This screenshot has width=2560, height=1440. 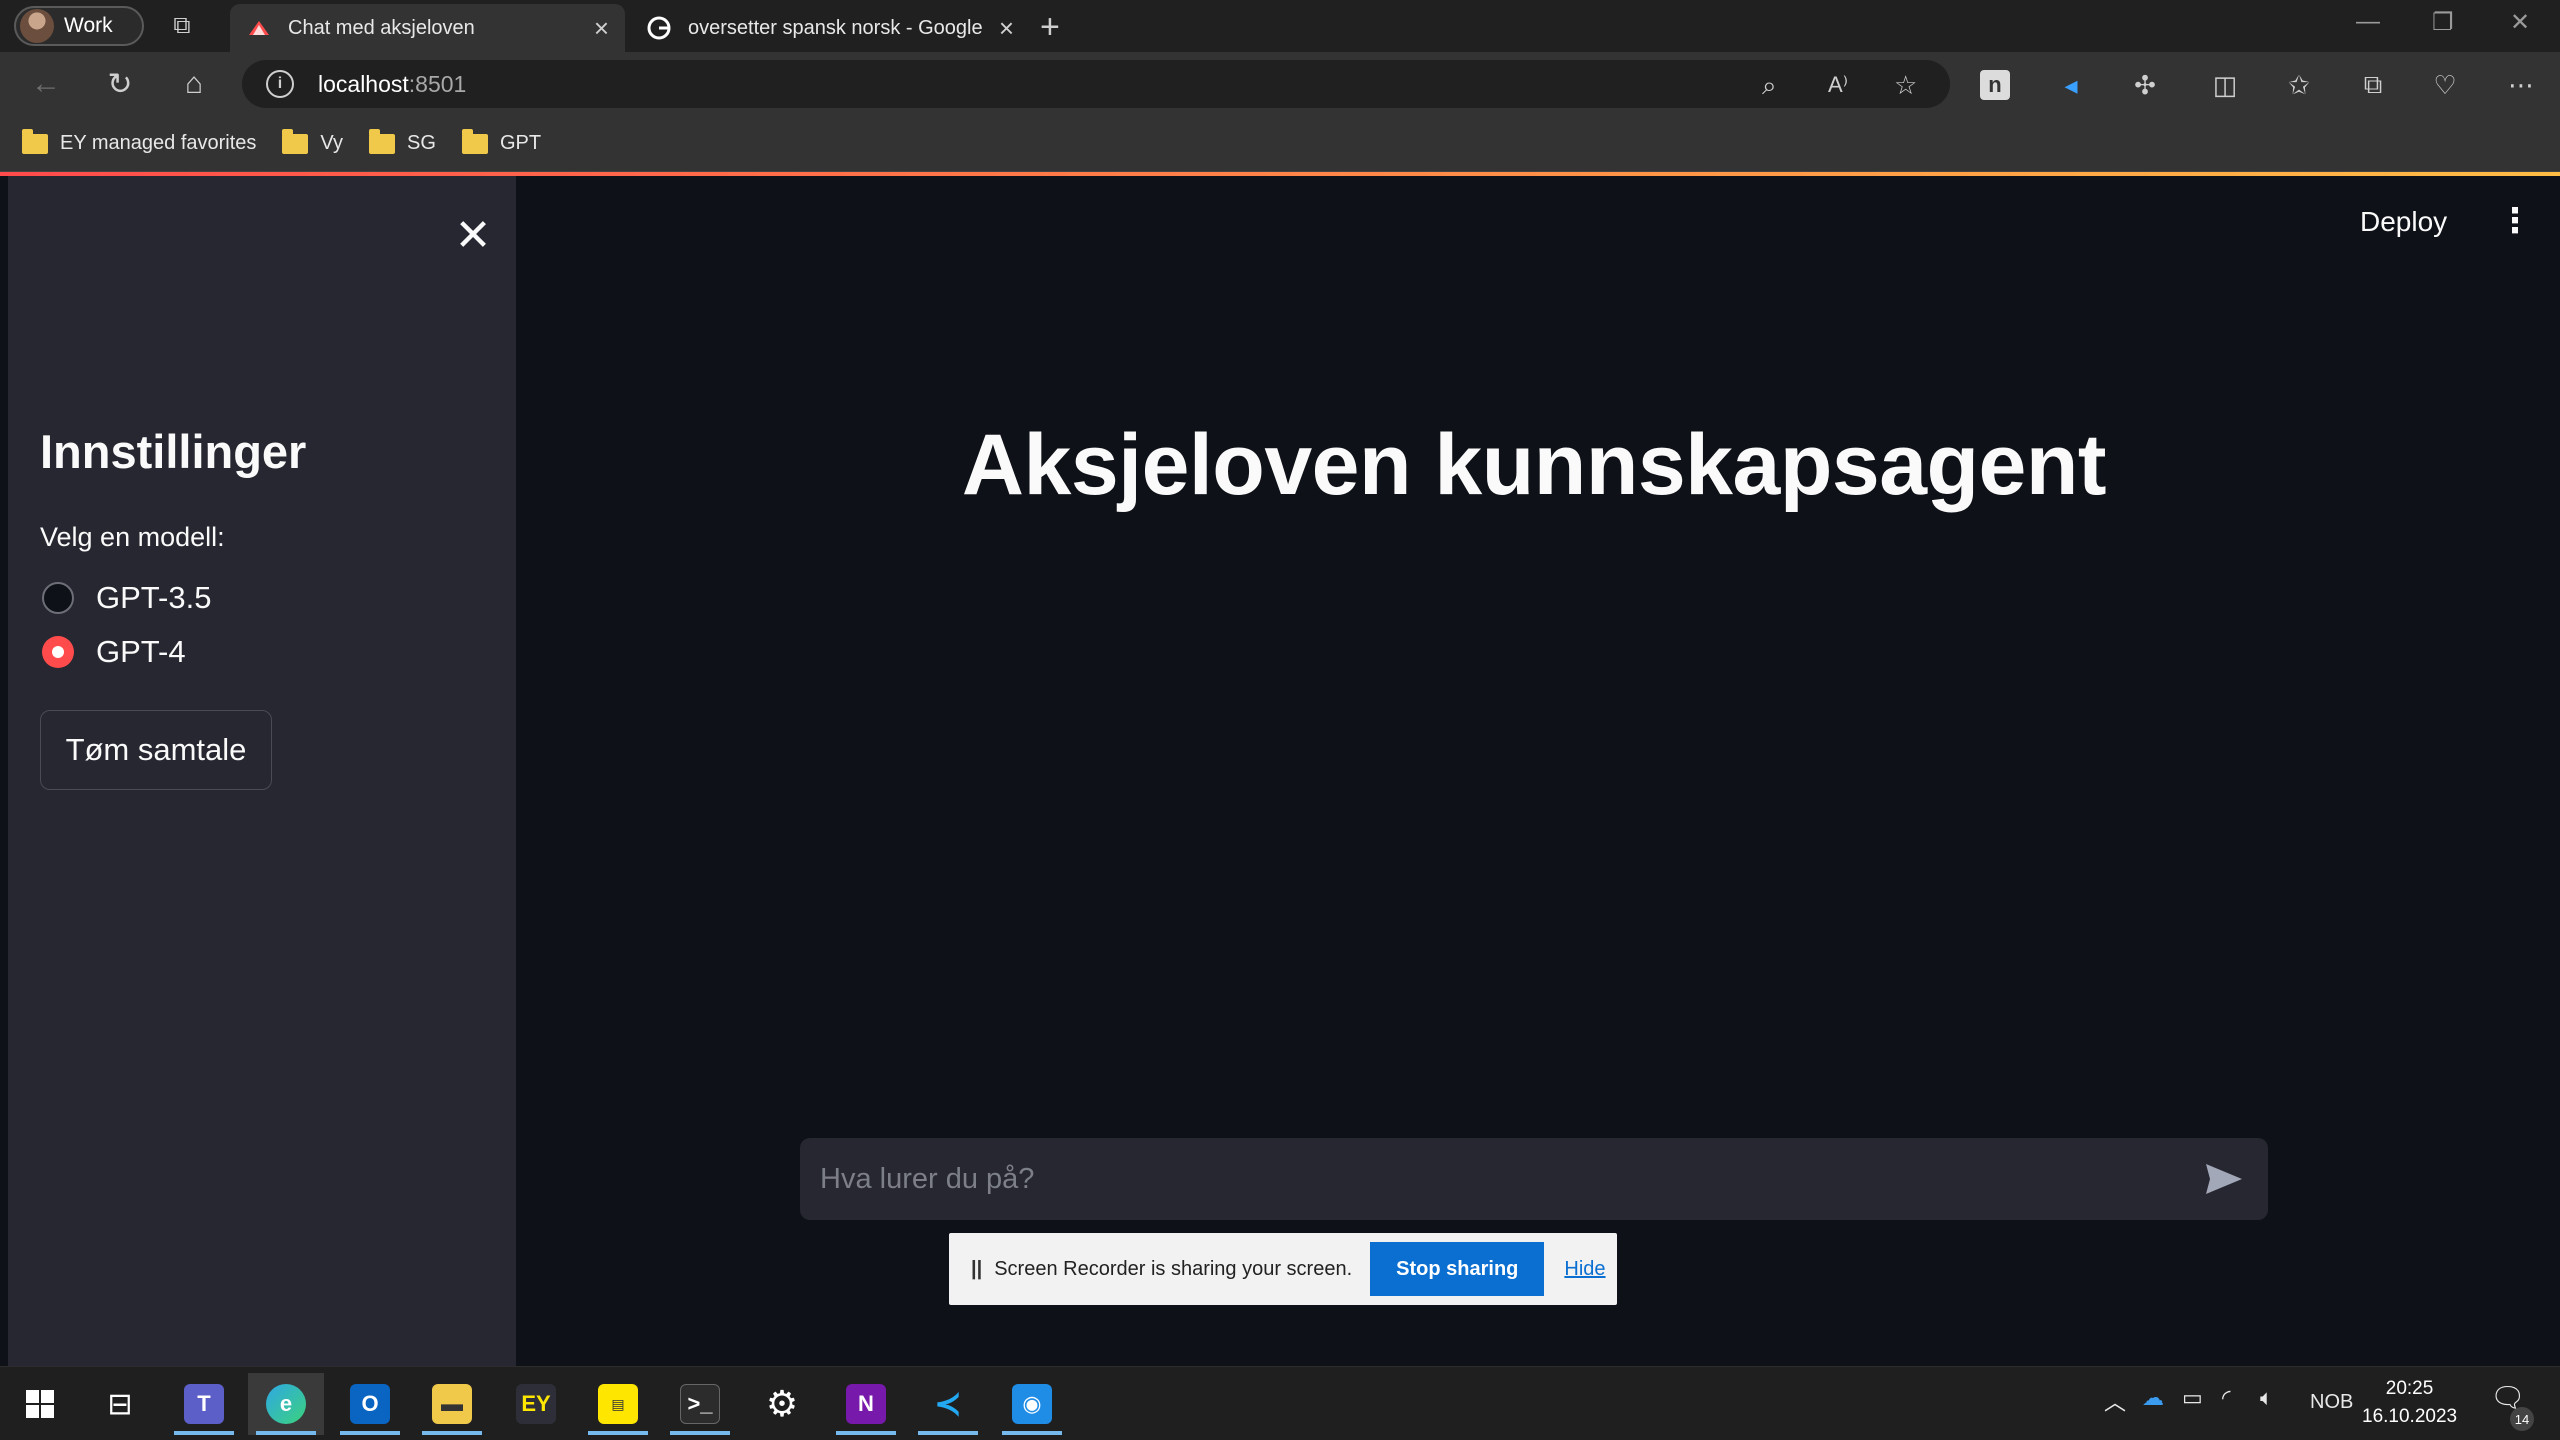 What do you see at coordinates (114, 652) in the screenshot?
I see `radio-option-gpt4: GPT-4` at bounding box center [114, 652].